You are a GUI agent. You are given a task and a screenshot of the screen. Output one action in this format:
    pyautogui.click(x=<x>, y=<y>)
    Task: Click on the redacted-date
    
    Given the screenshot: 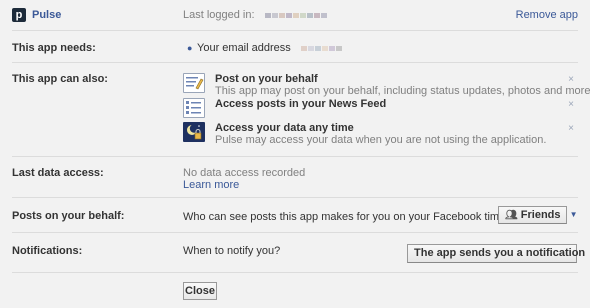 What is the action you would take?
    pyautogui.click(x=295, y=15)
    